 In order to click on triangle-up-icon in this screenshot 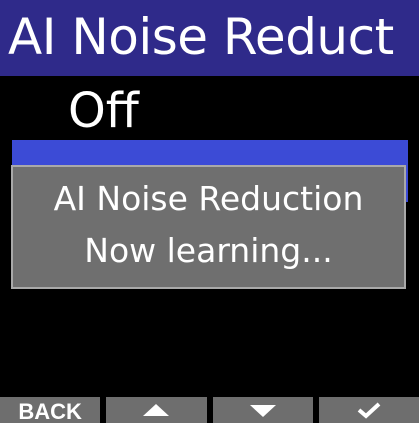, I will do `click(156, 410)`.